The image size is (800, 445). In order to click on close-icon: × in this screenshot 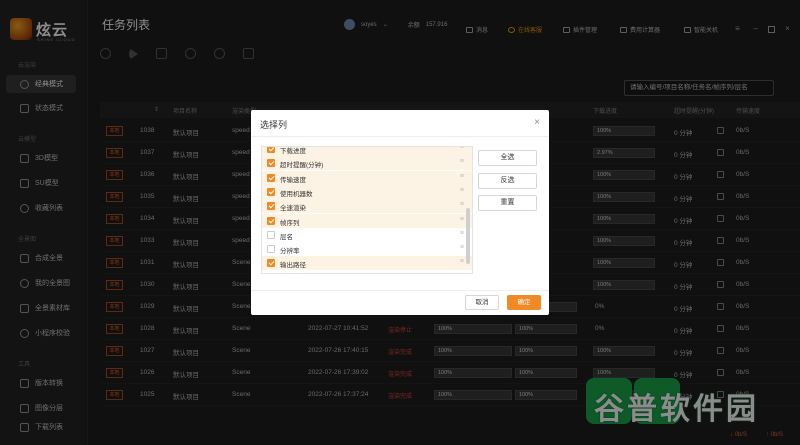, I will do `click(537, 122)`.